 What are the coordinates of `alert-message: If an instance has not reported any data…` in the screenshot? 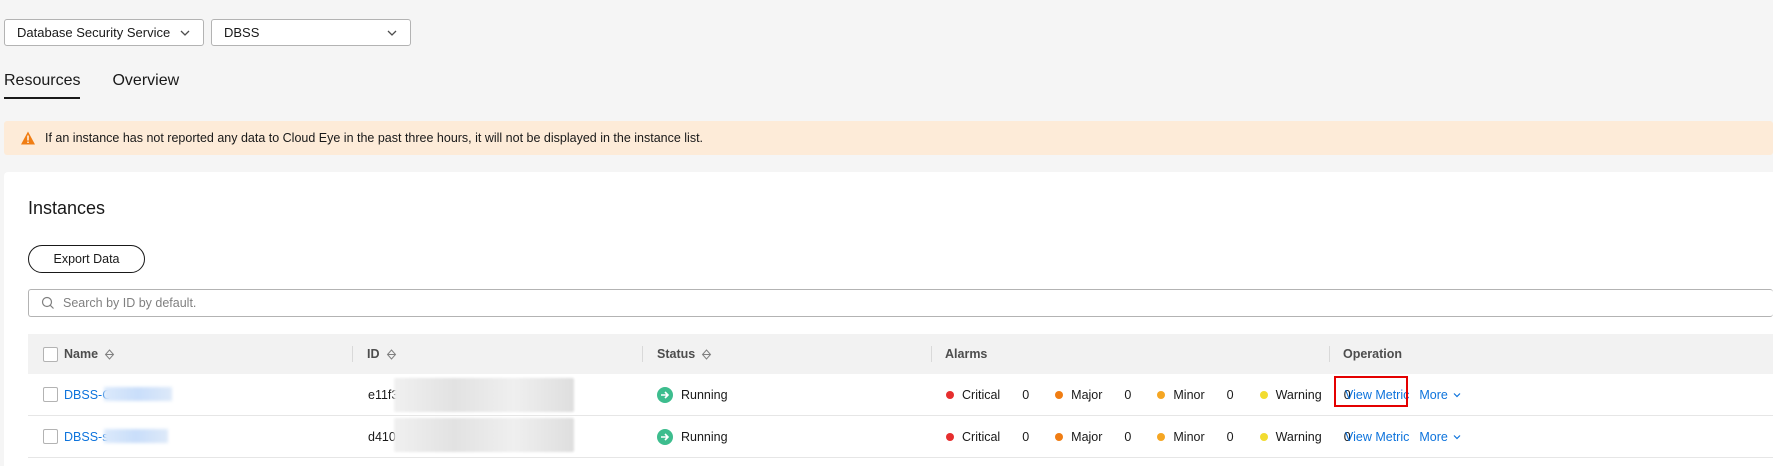 It's located at (374, 138).